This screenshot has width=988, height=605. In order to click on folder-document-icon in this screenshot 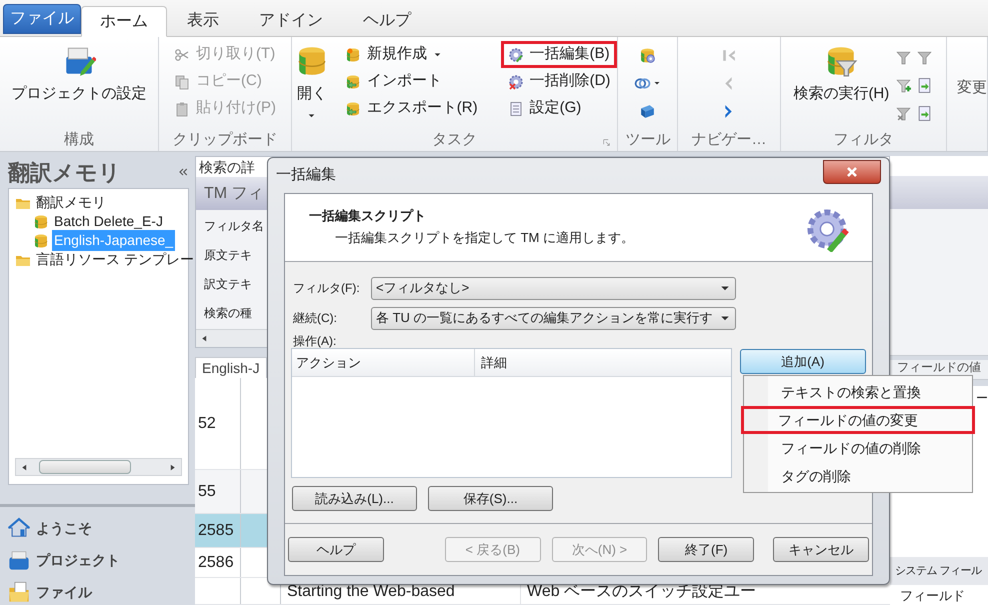, I will do `click(19, 592)`.